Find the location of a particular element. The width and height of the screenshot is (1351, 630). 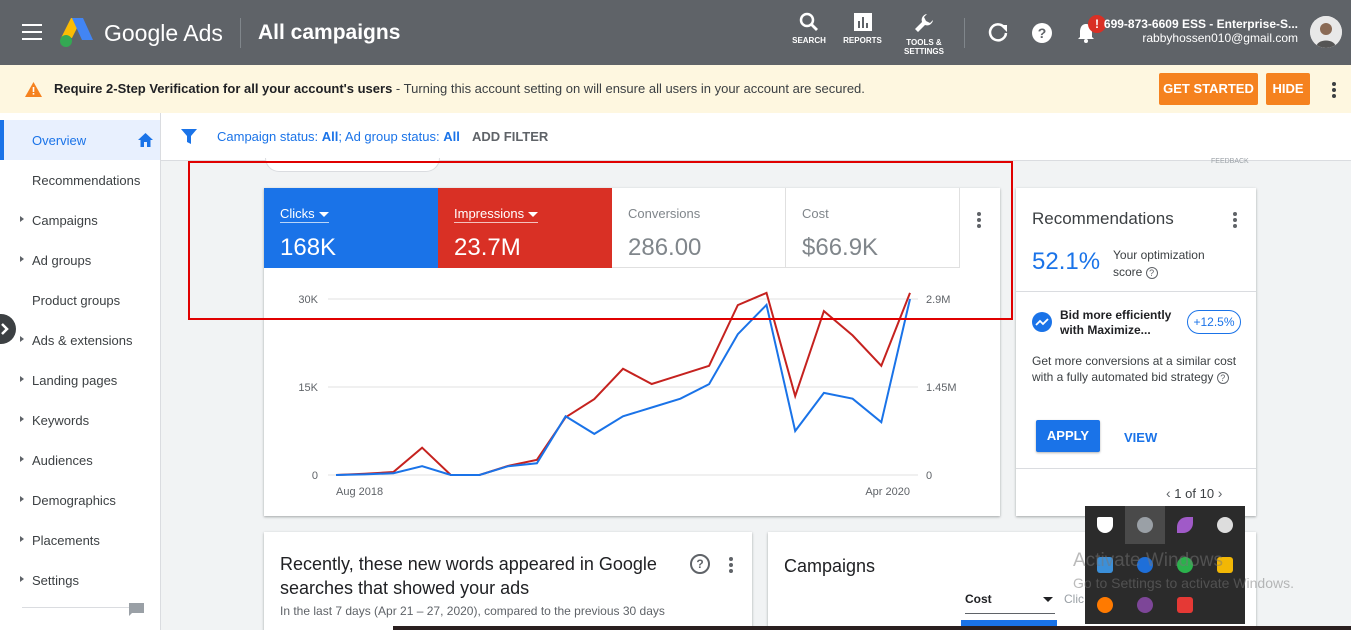

chevron-left-icon: ‹ is located at coordinates (1168, 493).